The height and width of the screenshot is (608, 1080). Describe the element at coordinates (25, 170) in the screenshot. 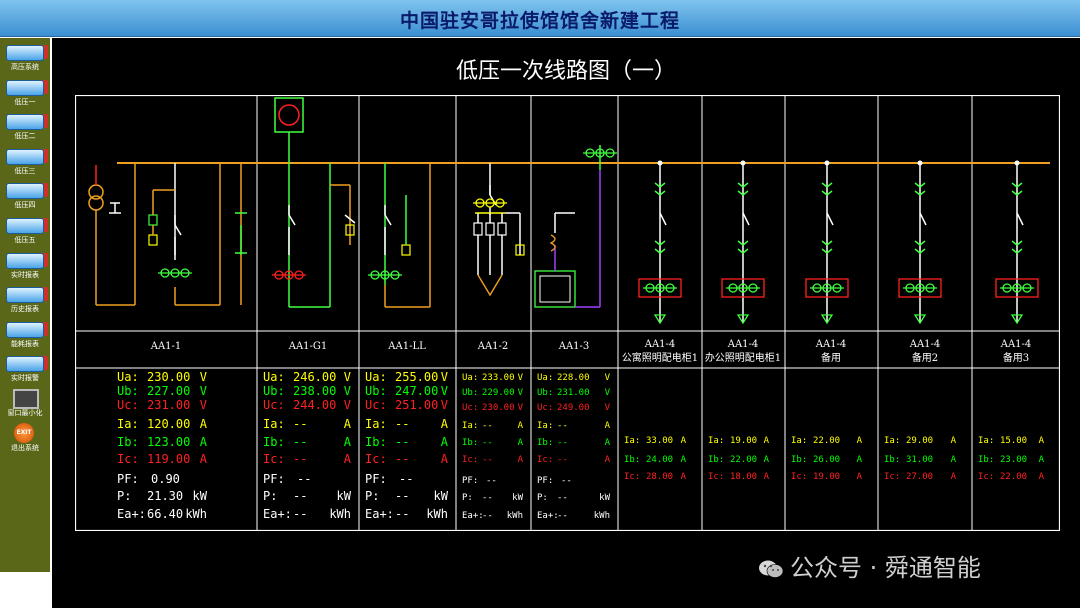

I see `sidebar-item-label: 低压三` at that location.